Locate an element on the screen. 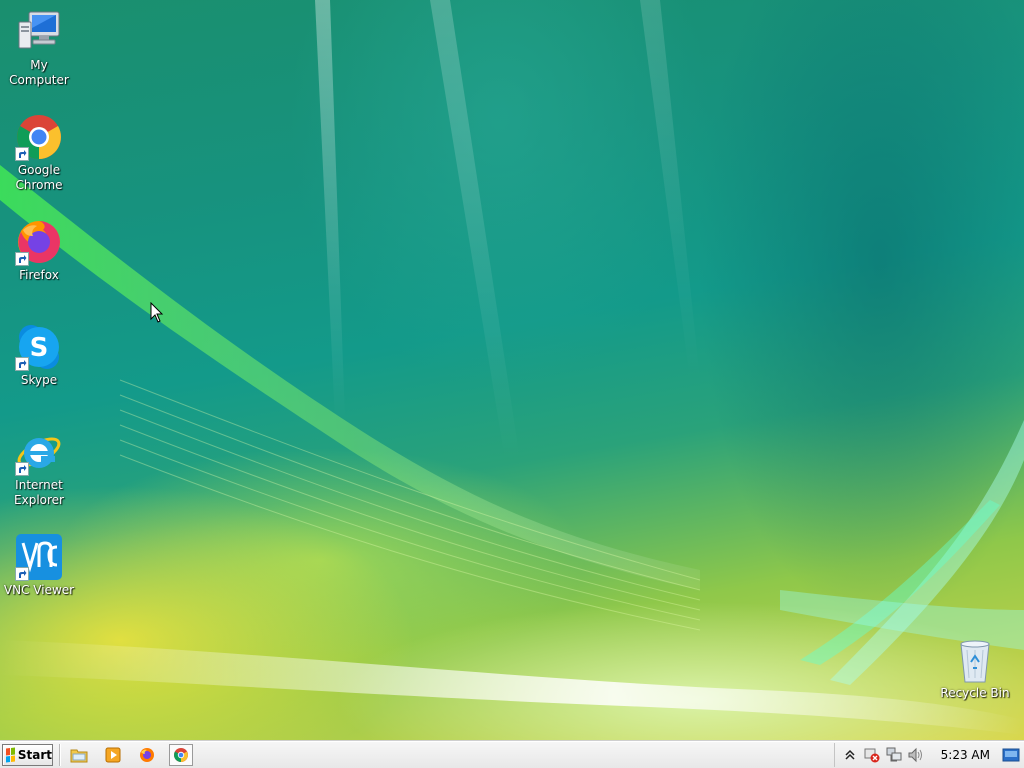  system-tray: 5:23 AM is located at coordinates (928, 755).